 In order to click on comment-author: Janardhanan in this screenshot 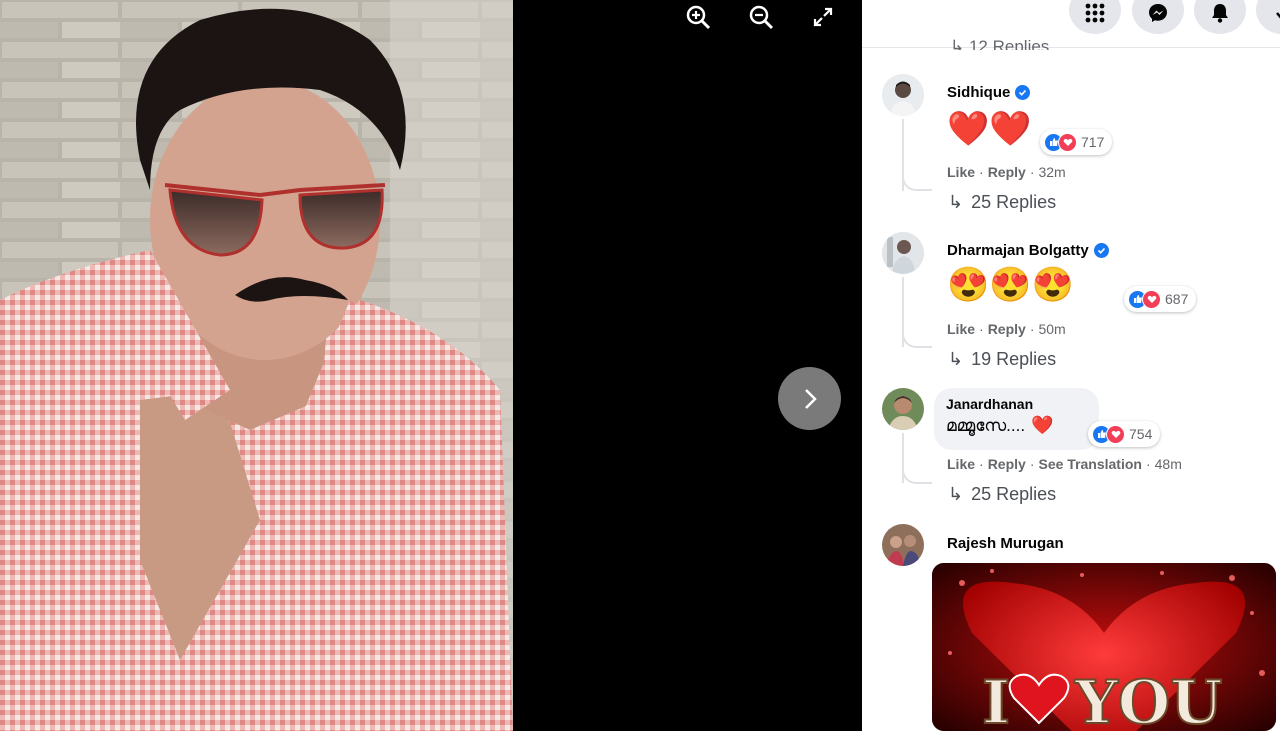, I will do `click(1016, 404)`.